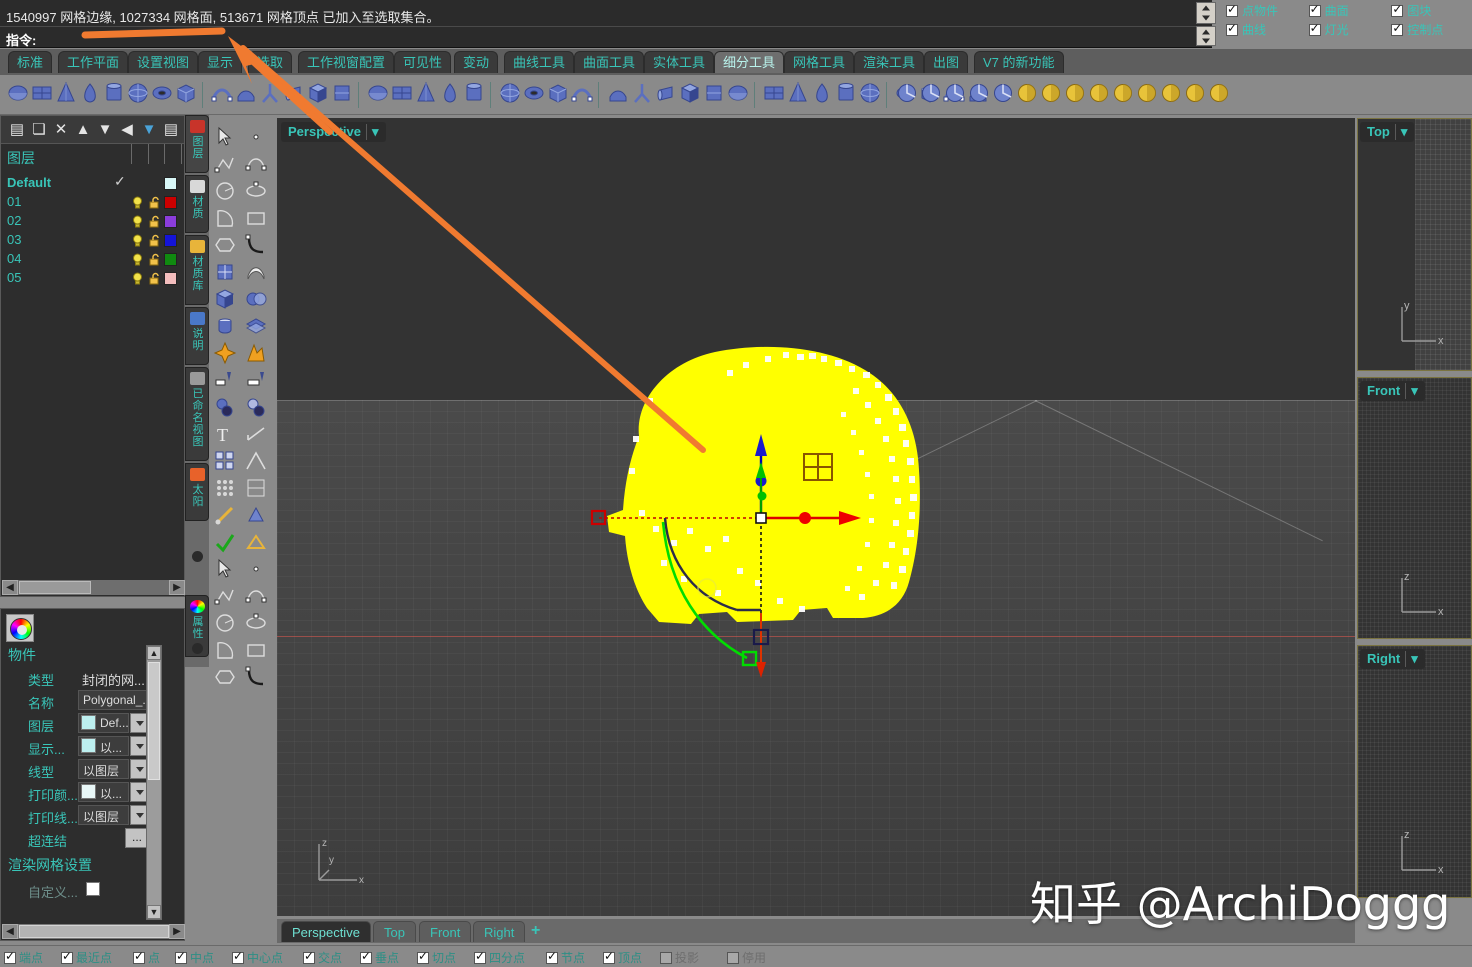  Describe the element at coordinates (1414, 508) in the screenshot. I see `front-viewport: Front ▾ z x` at that location.